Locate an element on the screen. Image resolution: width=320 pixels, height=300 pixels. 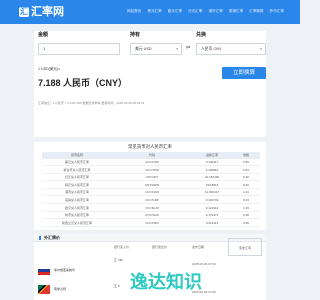
nav-item-home: 网站首页 is located at coordinates (134, 11).